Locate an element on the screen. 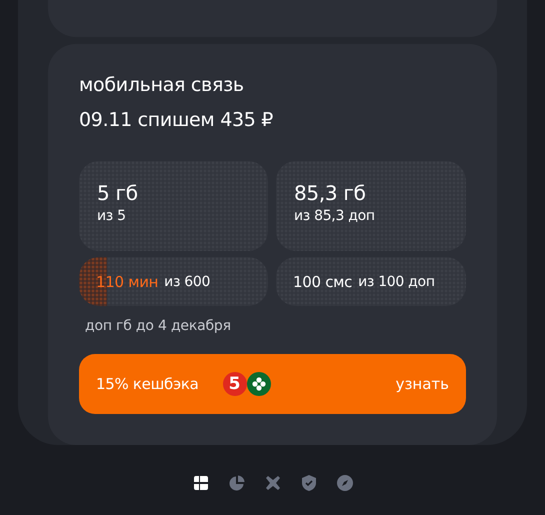 This screenshot has width=545, height=515. cashback-label: 15% кешбэка is located at coordinates (147, 384).